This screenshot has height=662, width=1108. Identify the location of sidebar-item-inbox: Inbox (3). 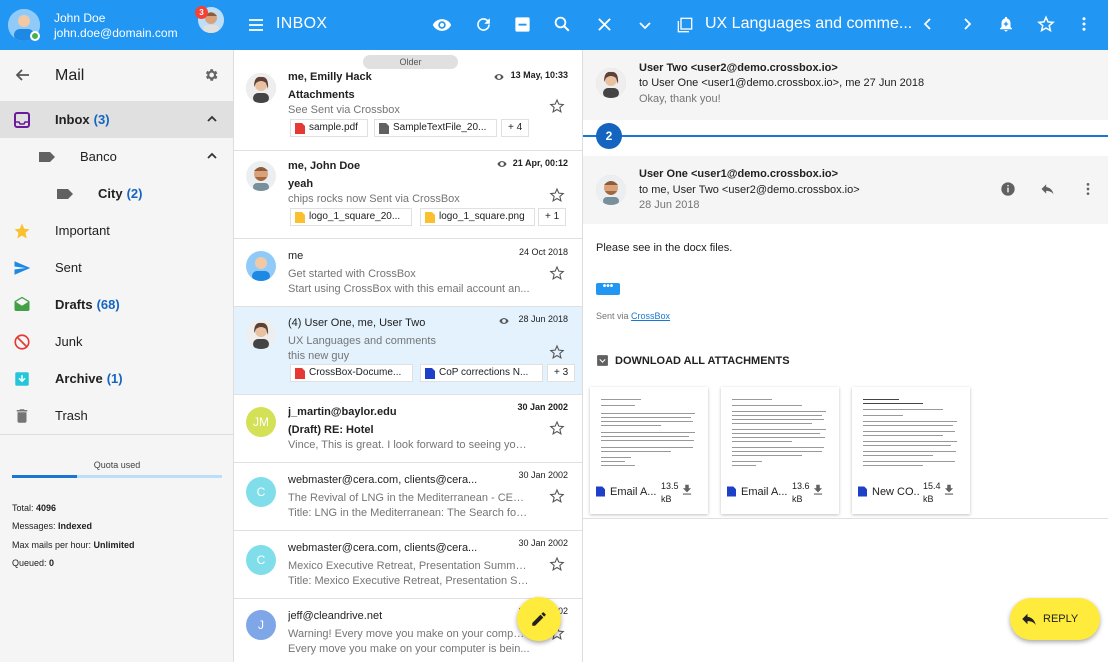
(116, 119).